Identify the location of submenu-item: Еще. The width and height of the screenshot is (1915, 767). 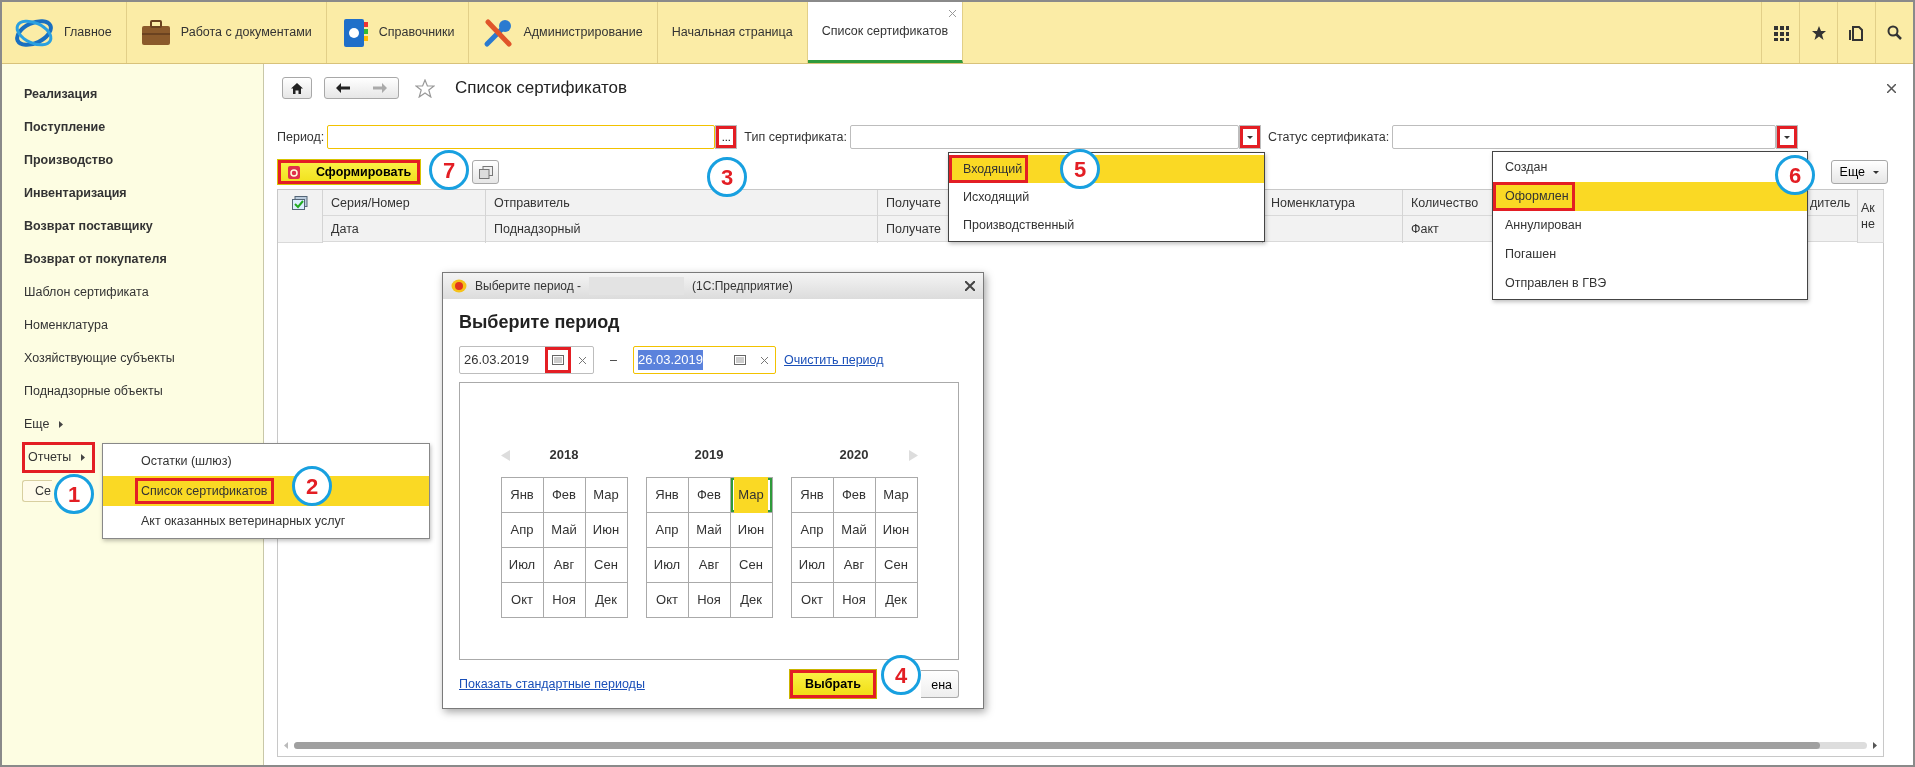
(46, 424).